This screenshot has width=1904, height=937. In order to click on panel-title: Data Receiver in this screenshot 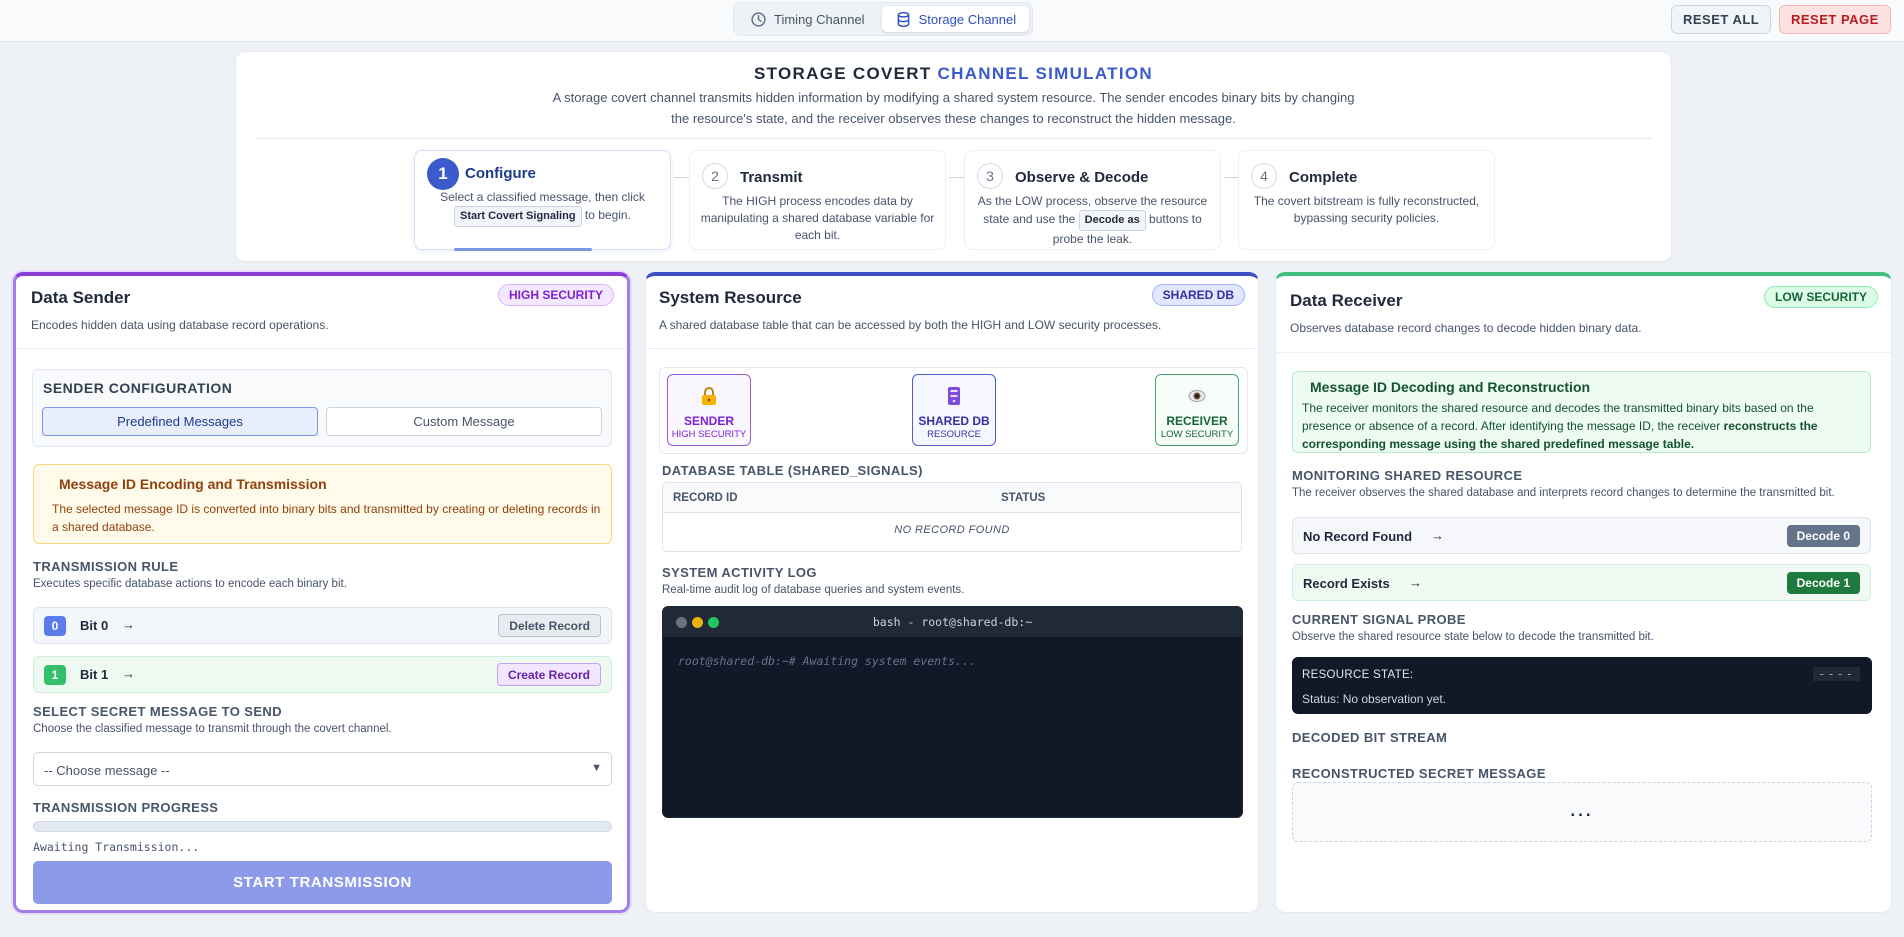, I will do `click(1346, 300)`.